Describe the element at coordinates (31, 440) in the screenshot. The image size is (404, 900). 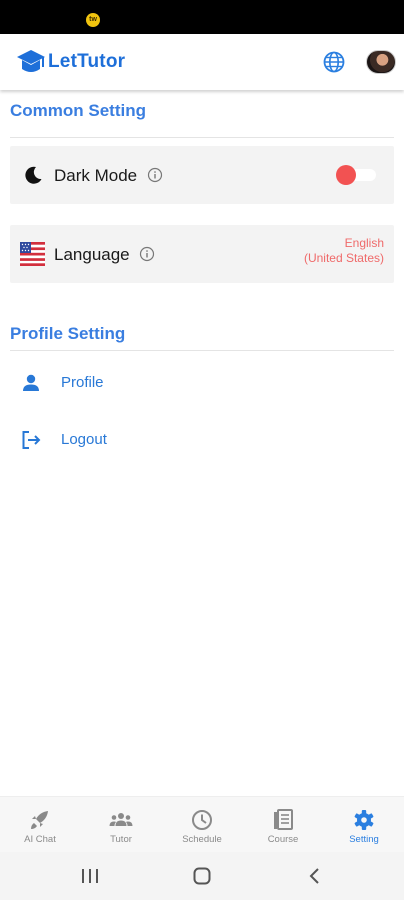
I see `logout-icon` at that location.